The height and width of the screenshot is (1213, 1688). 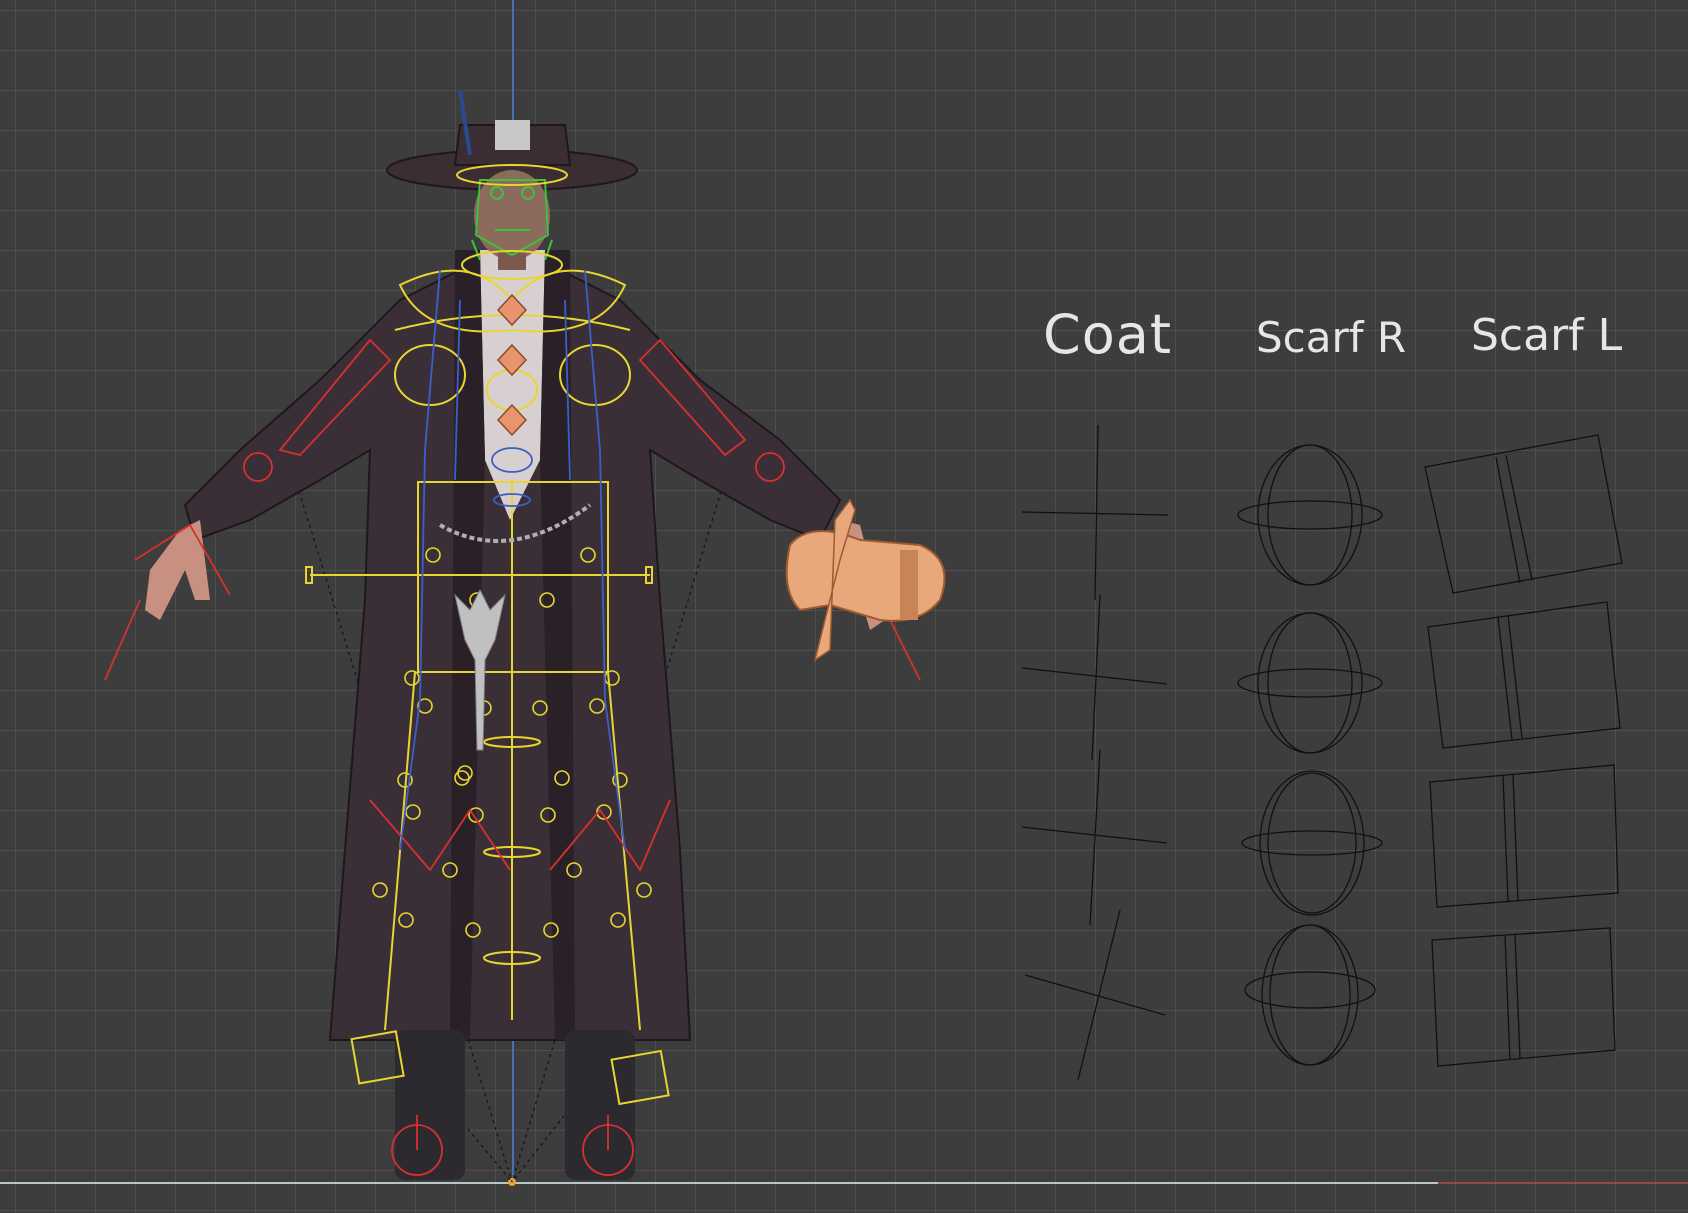 What do you see at coordinates (1331, 337) in the screenshot?
I see `scarf-r-label: Scarf R` at bounding box center [1331, 337].